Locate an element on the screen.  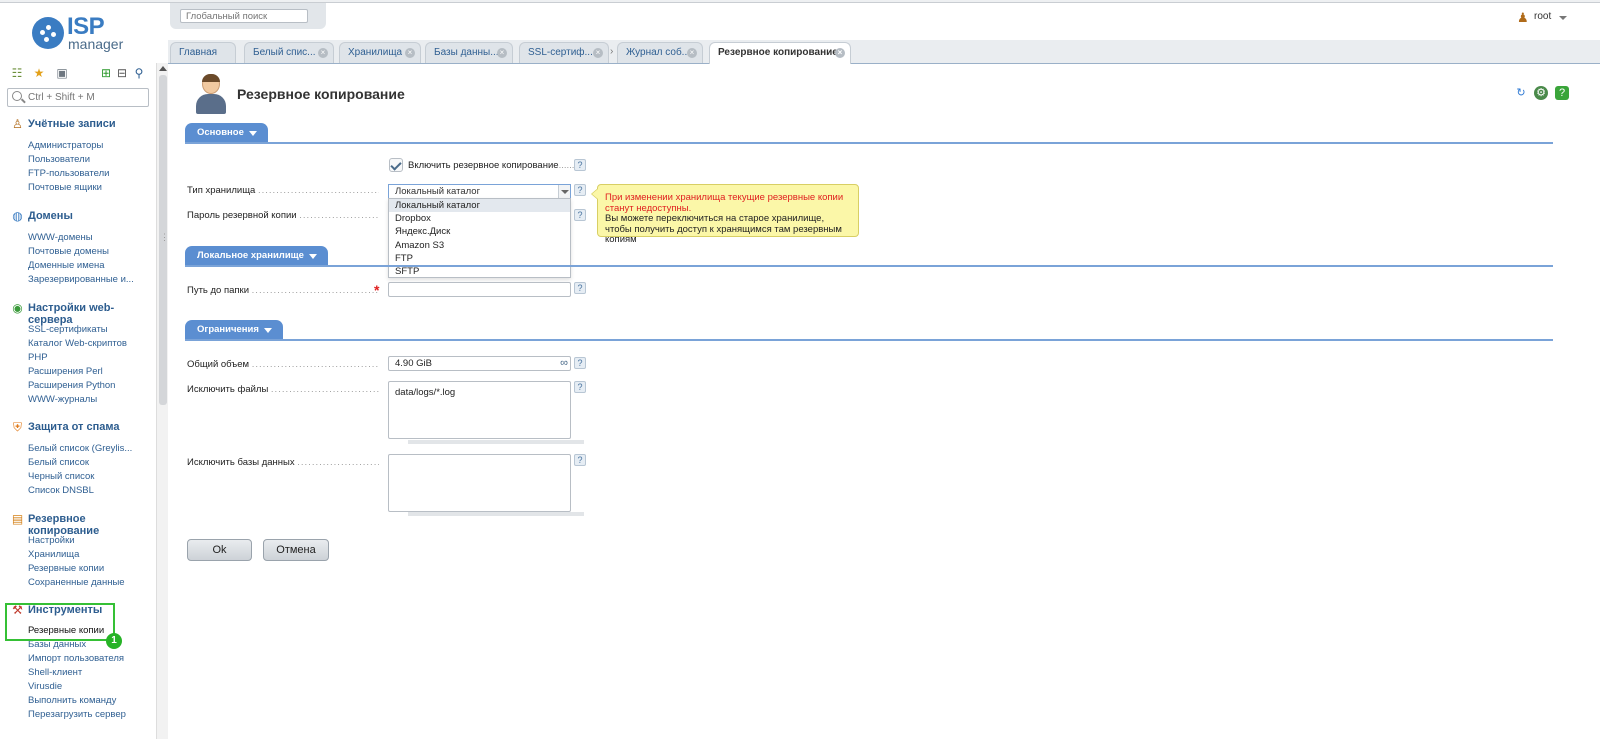
sidebar-item-perl: Расширения Perl is located at coordinates (92, 372).